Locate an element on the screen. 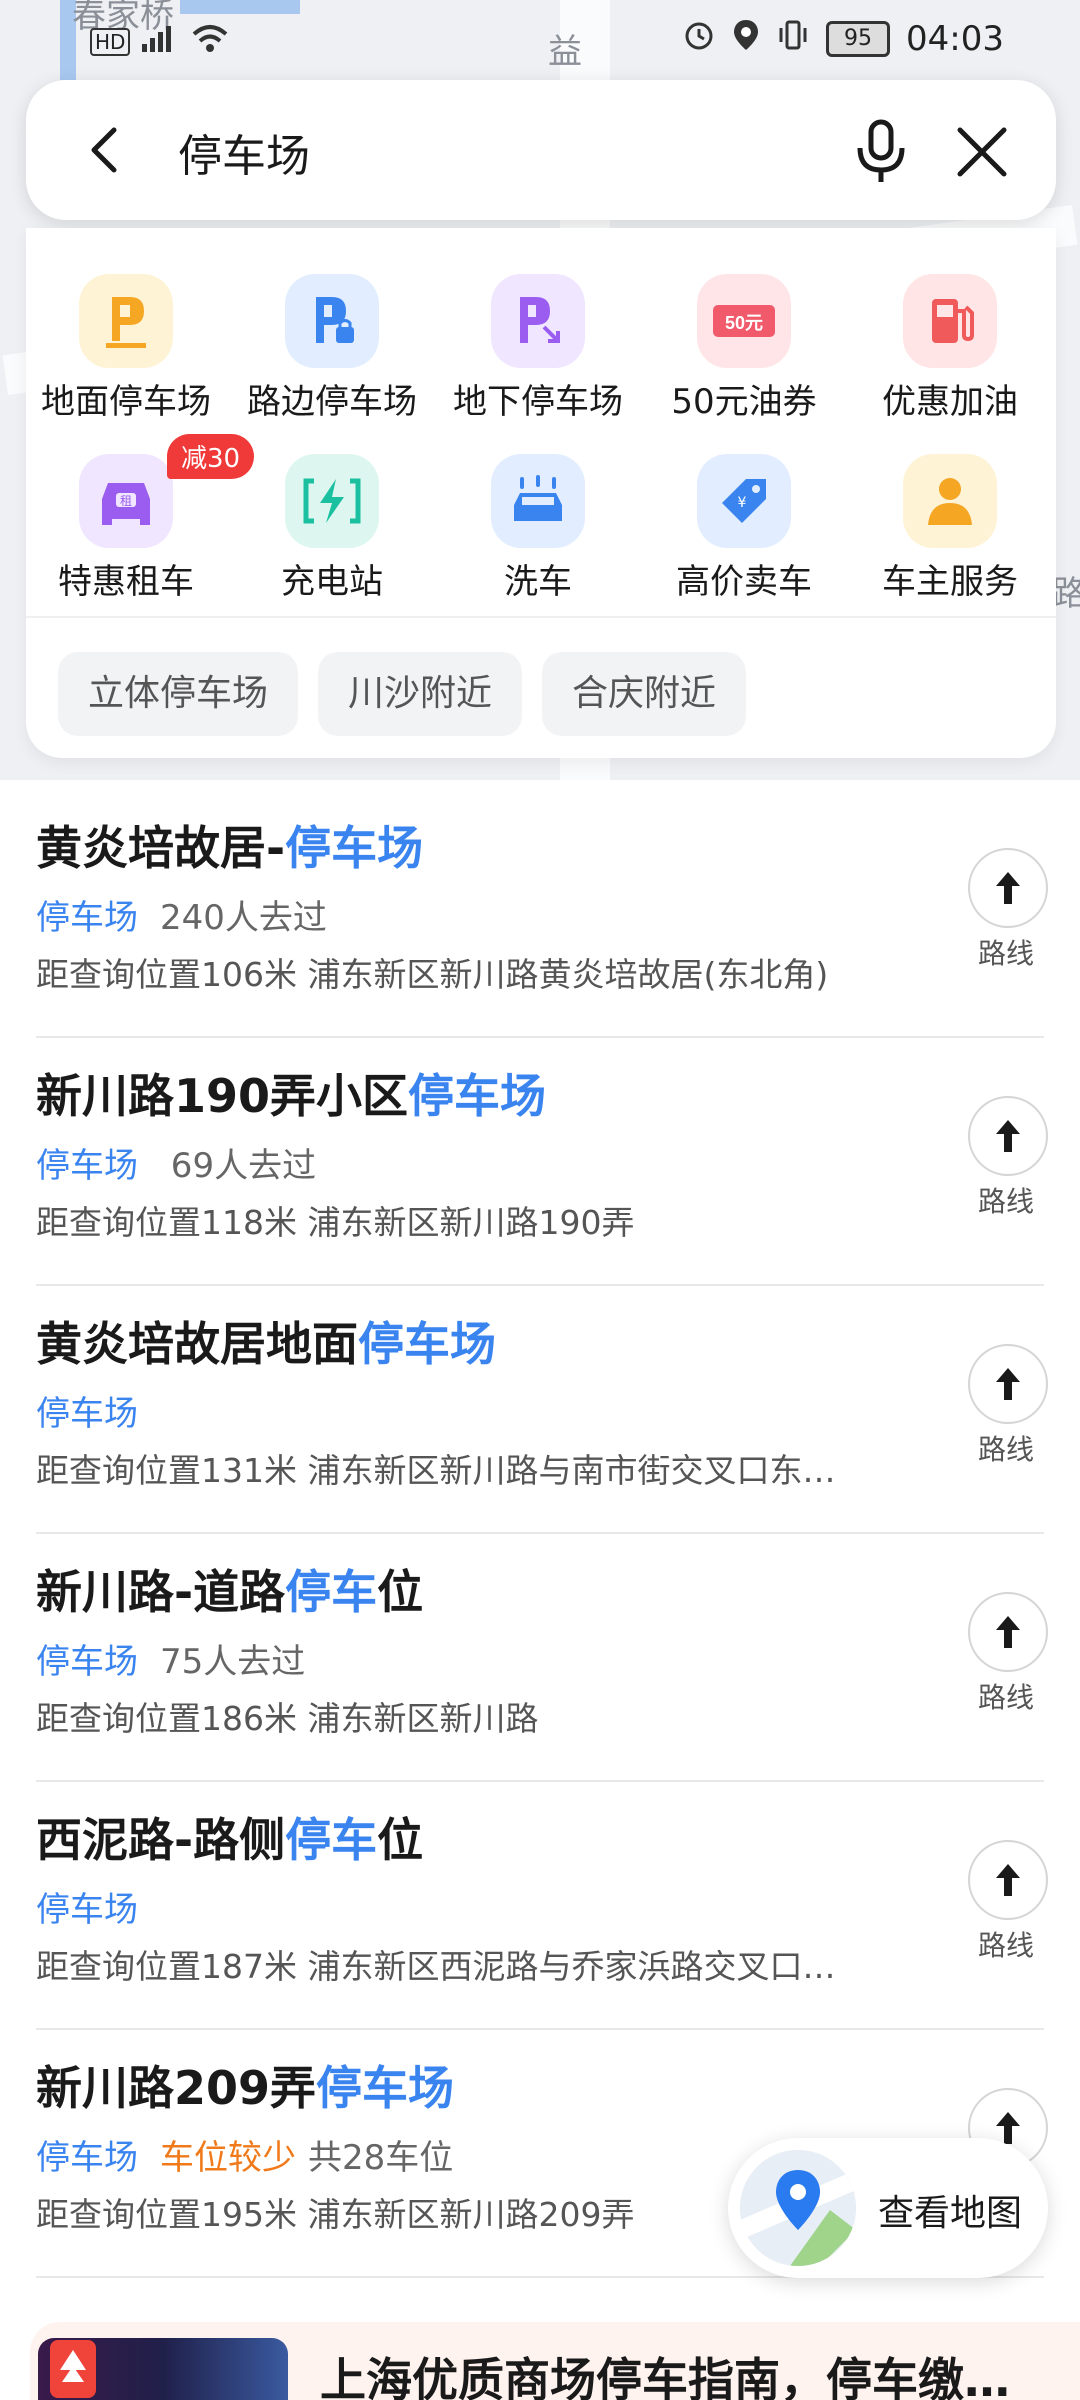 The height and width of the screenshot is (2400, 1080). charging-icon is located at coordinates (332, 501).